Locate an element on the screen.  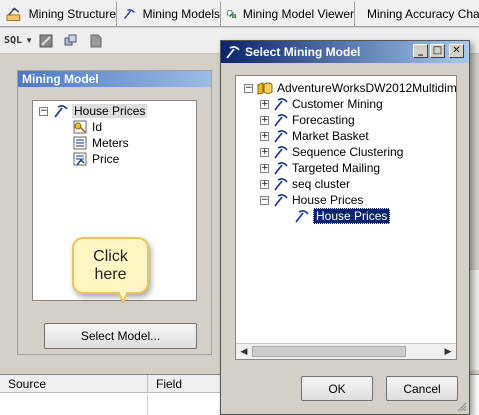
tab-mining-structure: Mining Structure is located at coordinates (58, 14).